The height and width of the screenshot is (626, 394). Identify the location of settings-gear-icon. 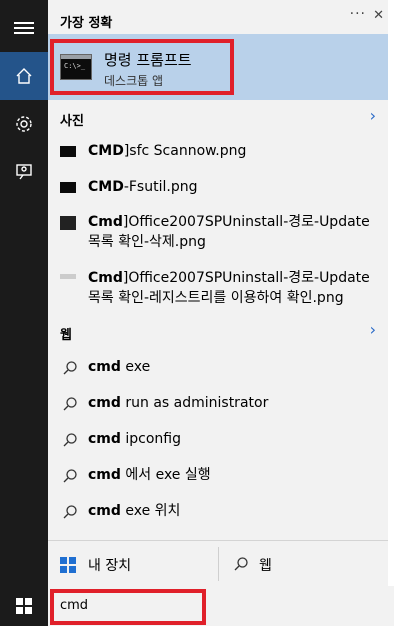
(24, 124).